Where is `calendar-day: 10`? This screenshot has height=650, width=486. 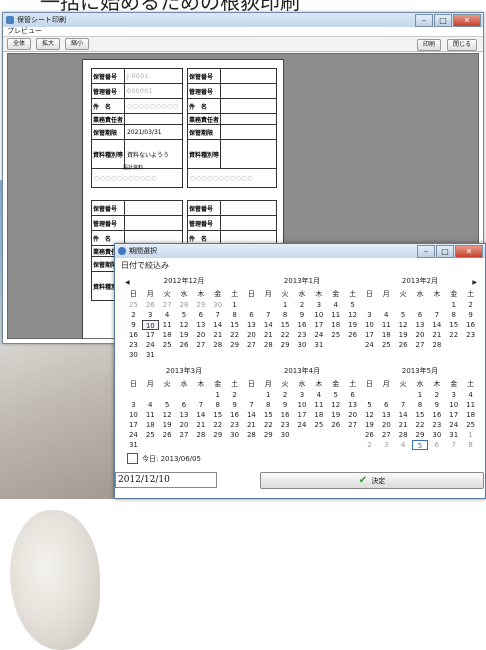 calendar-day: 10 is located at coordinates (369, 325).